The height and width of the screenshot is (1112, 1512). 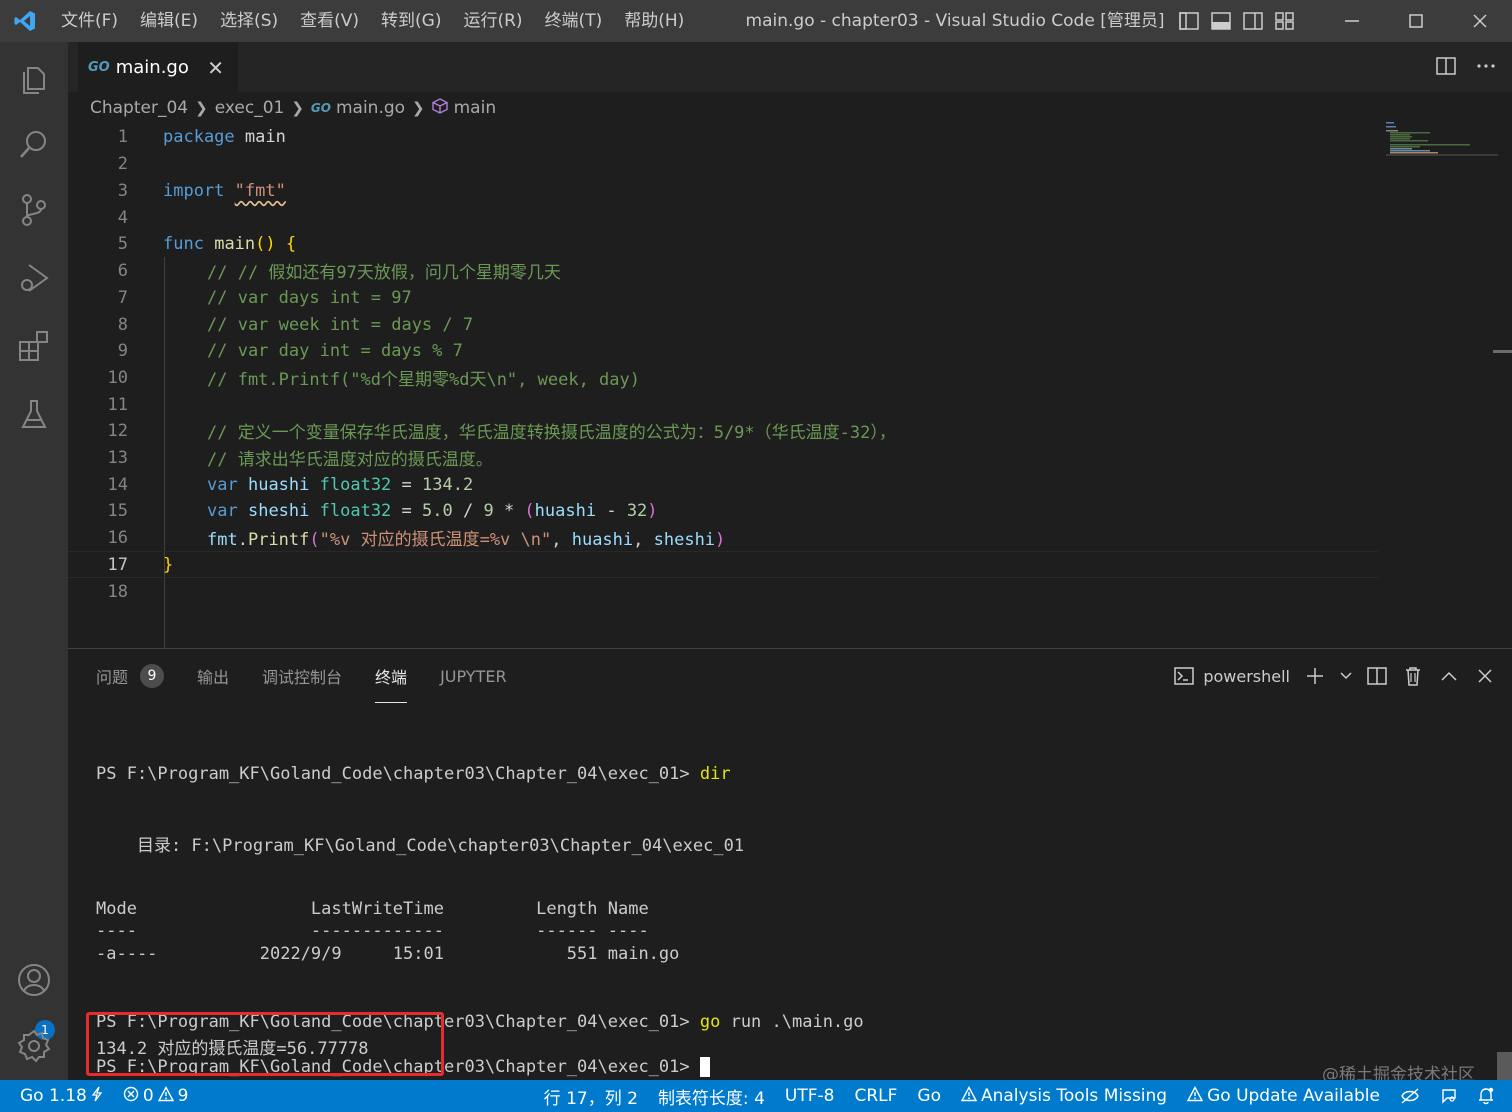 What do you see at coordinates (411, 21) in the screenshot?
I see `menu-go: 转到(G)` at bounding box center [411, 21].